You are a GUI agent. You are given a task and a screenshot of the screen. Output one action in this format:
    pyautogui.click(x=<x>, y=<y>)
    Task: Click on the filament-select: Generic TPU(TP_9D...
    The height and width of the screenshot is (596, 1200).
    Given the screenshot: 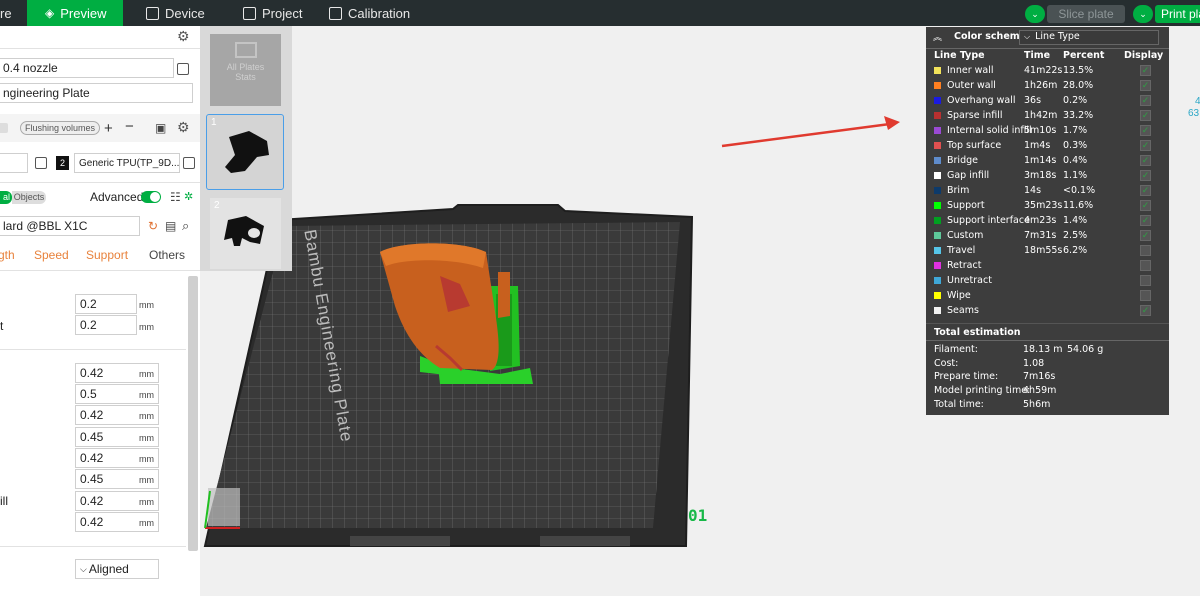 What is the action you would take?
    pyautogui.click(x=127, y=163)
    